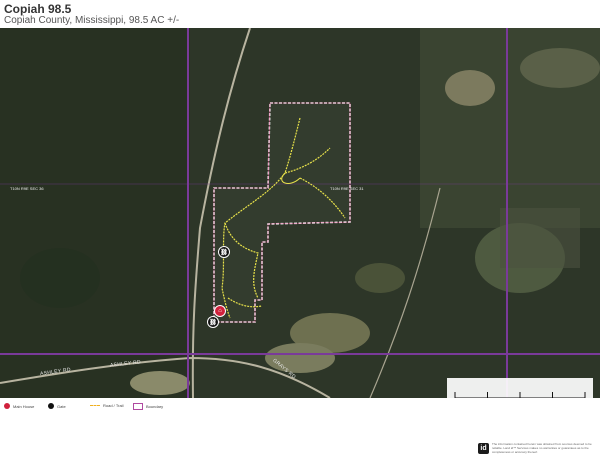 Image resolution: width=600 pixels, height=463 pixels. I want to click on legend-item-road-trail: Road / Trail, so click(106, 405).